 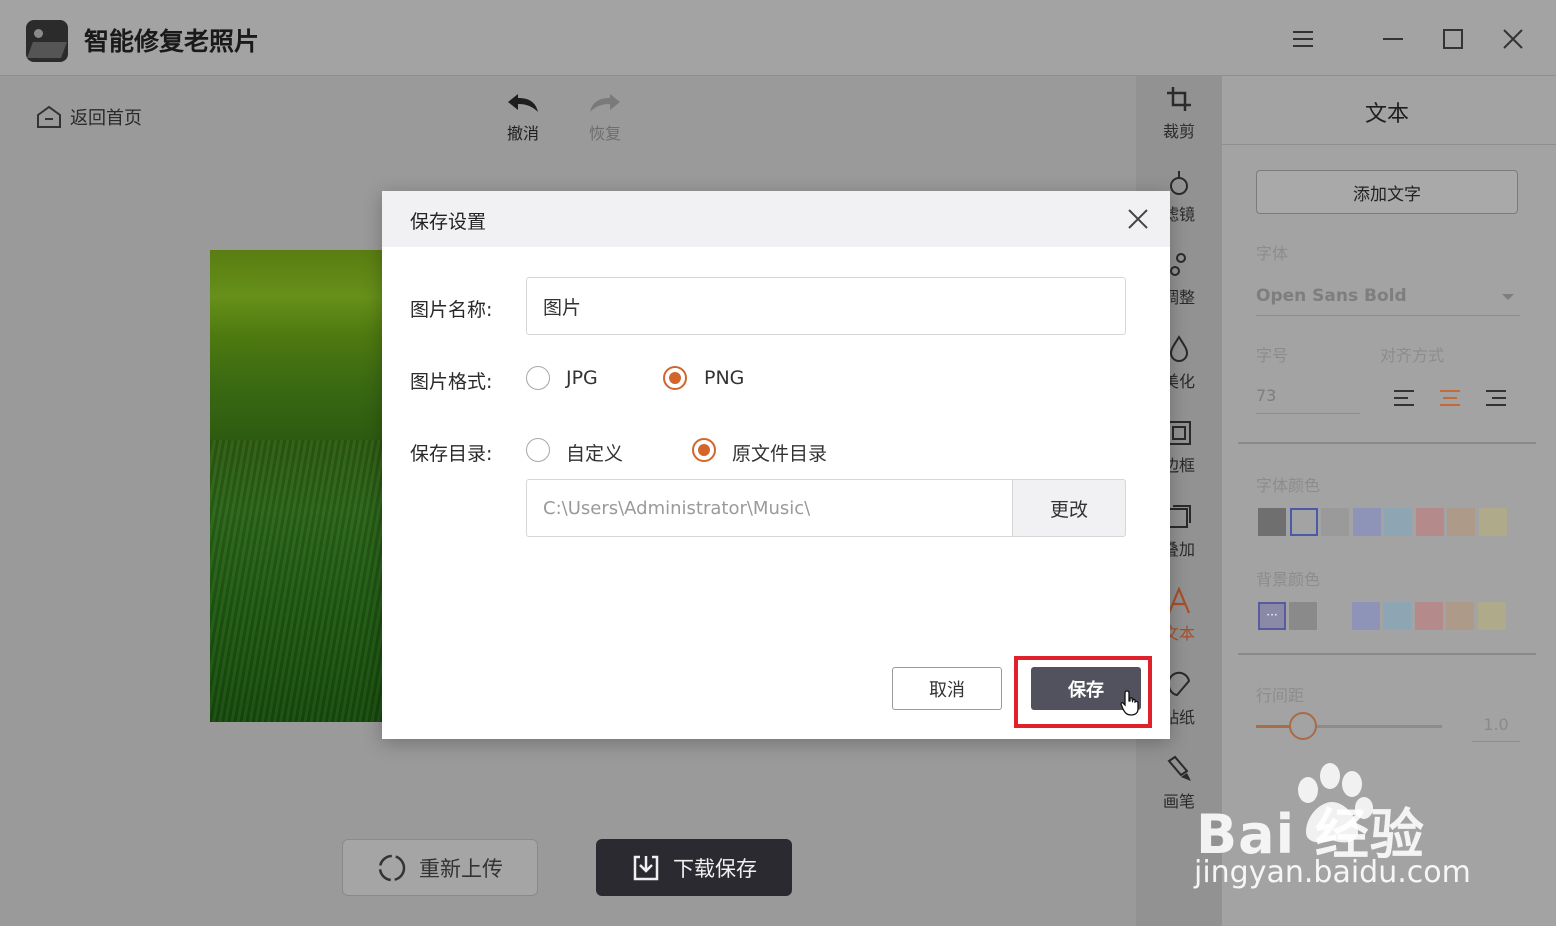 I want to click on align-left-icon, so click(x=1404, y=398).